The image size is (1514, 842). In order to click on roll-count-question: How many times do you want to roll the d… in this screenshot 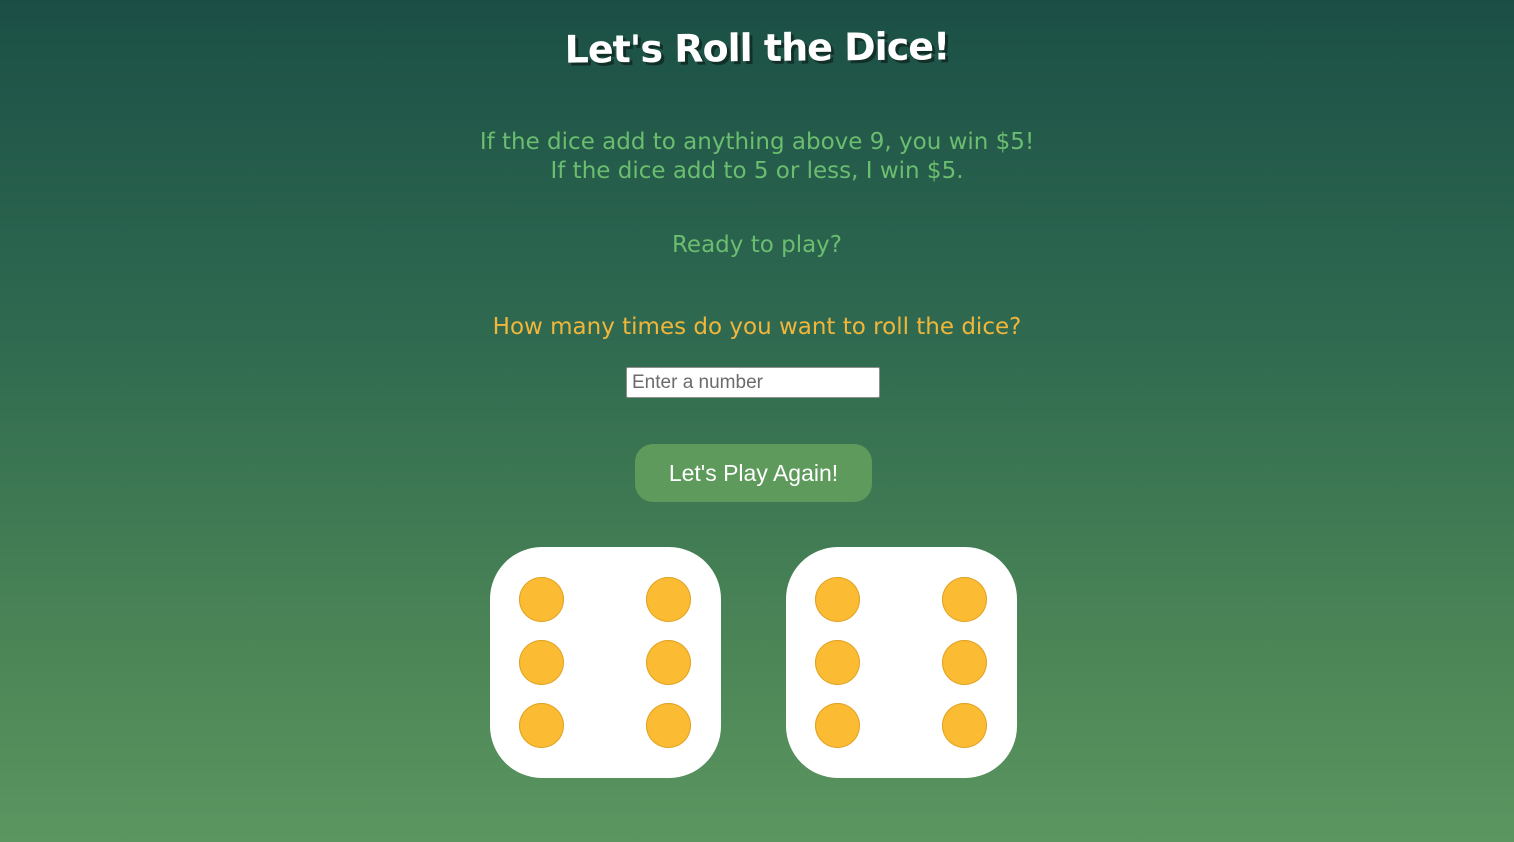, I will do `click(757, 327)`.